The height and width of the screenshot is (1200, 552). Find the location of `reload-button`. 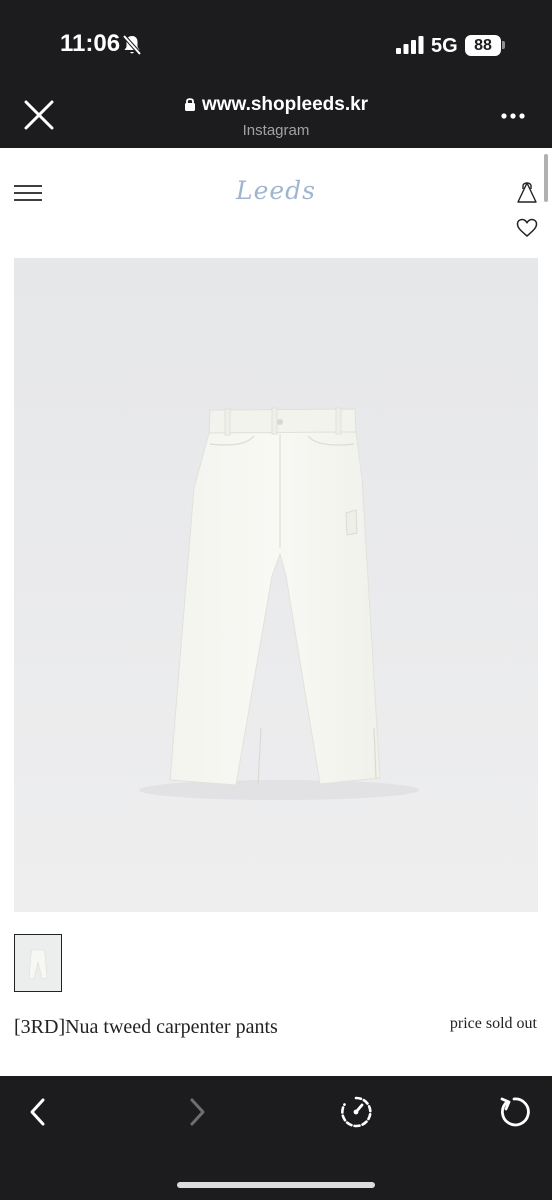

reload-button is located at coordinates (514, 1112).